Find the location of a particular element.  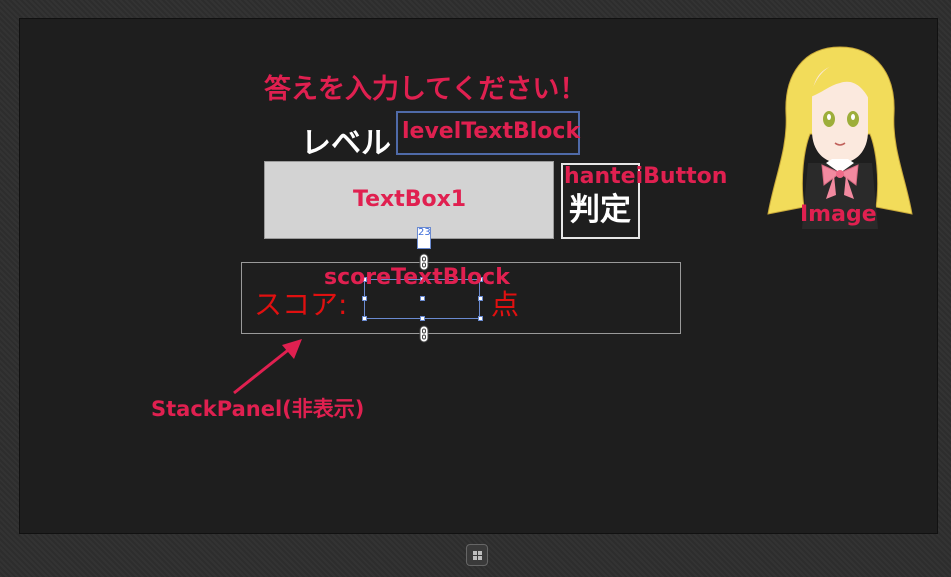

stack-panel-annotation: StackPanel(非表示) is located at coordinates (258, 409).